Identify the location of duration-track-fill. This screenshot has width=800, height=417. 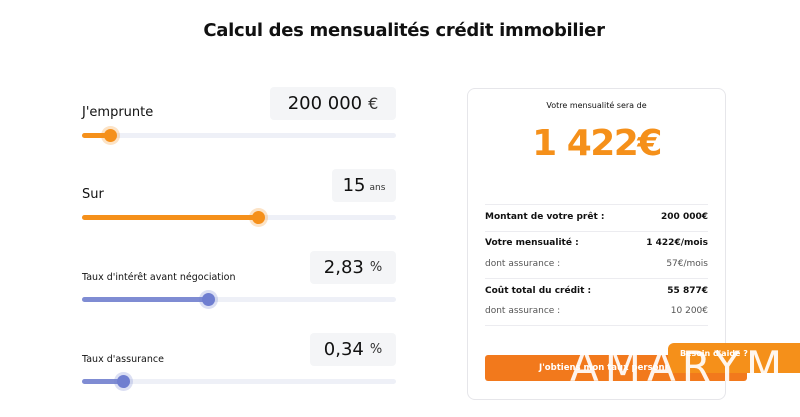
(170, 217).